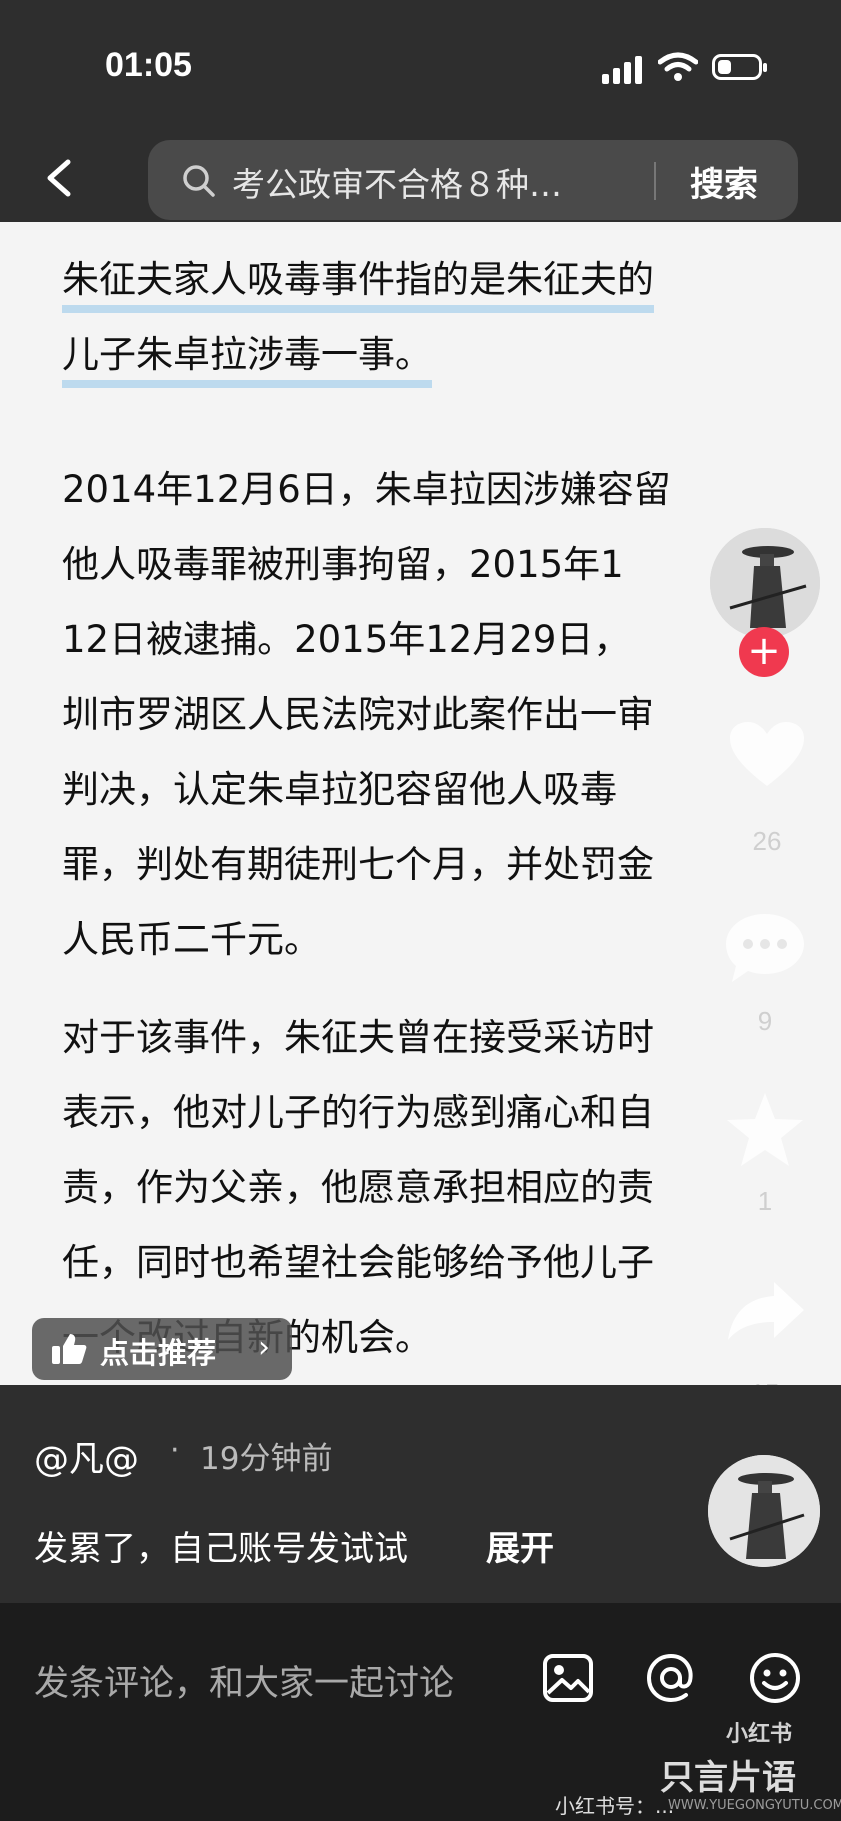 The width and height of the screenshot is (841, 1821). I want to click on recommend-label: 点击推荐, so click(158, 1353).